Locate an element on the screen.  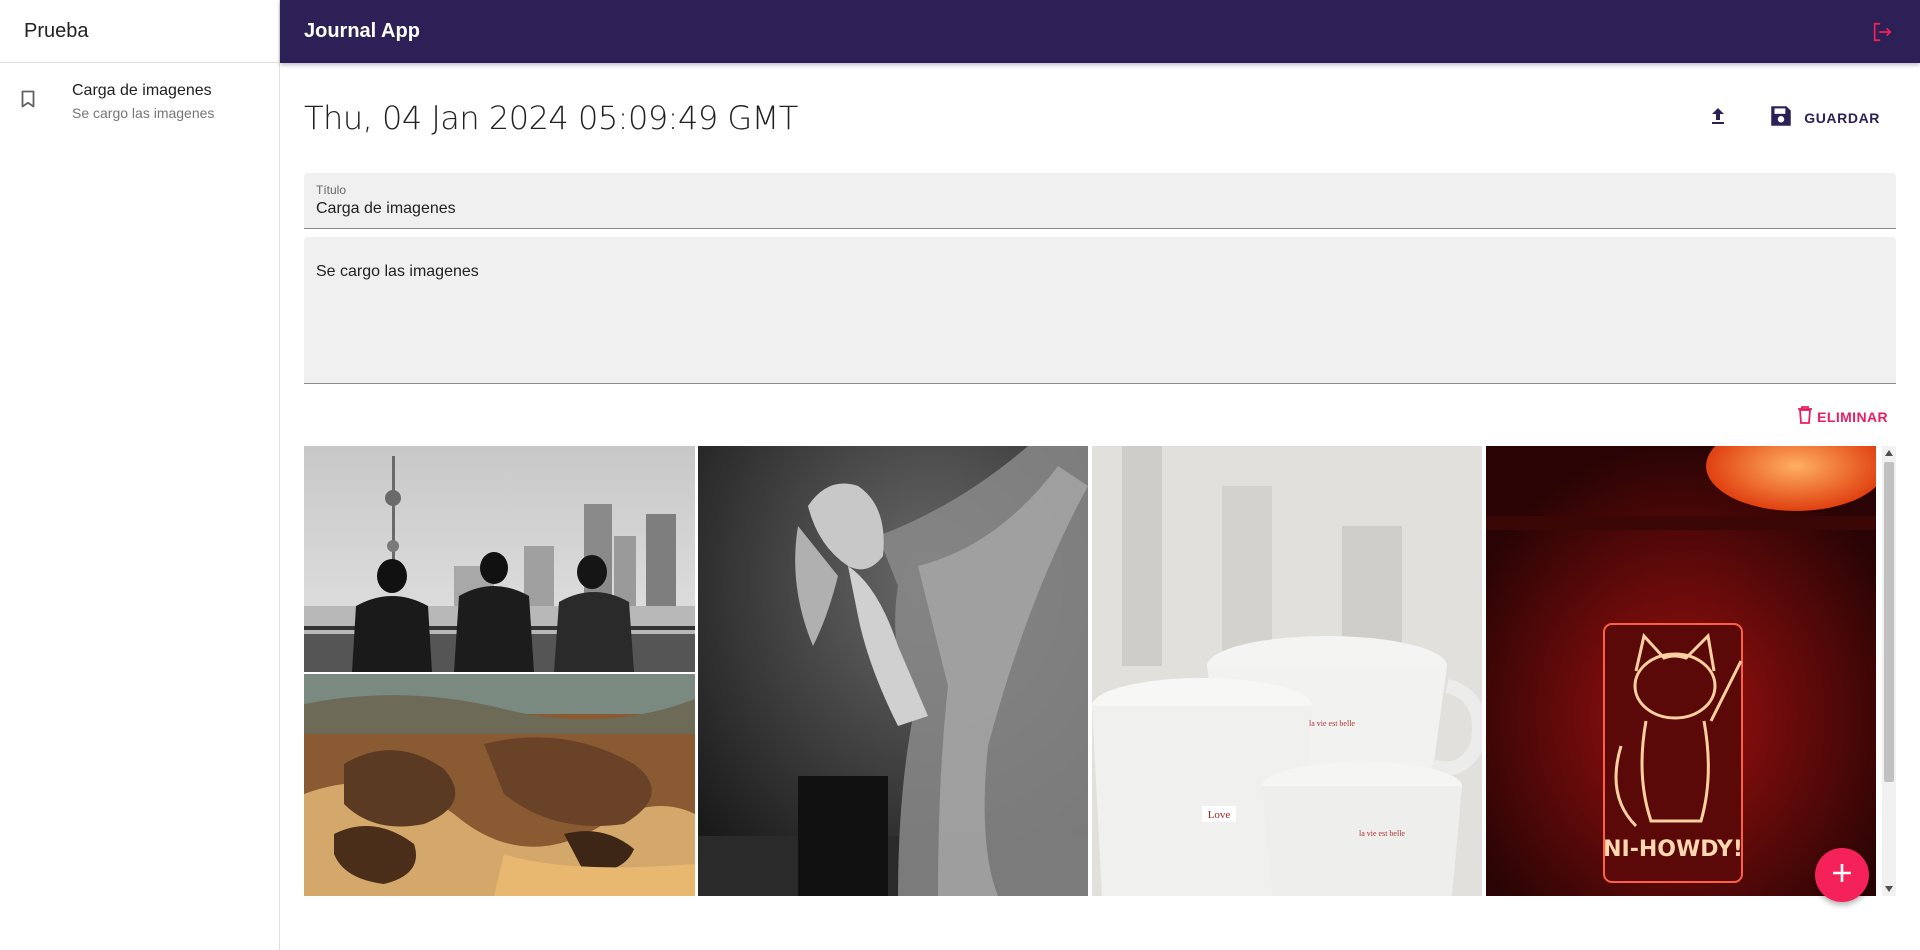
add-note-button is located at coordinates (1842, 875).